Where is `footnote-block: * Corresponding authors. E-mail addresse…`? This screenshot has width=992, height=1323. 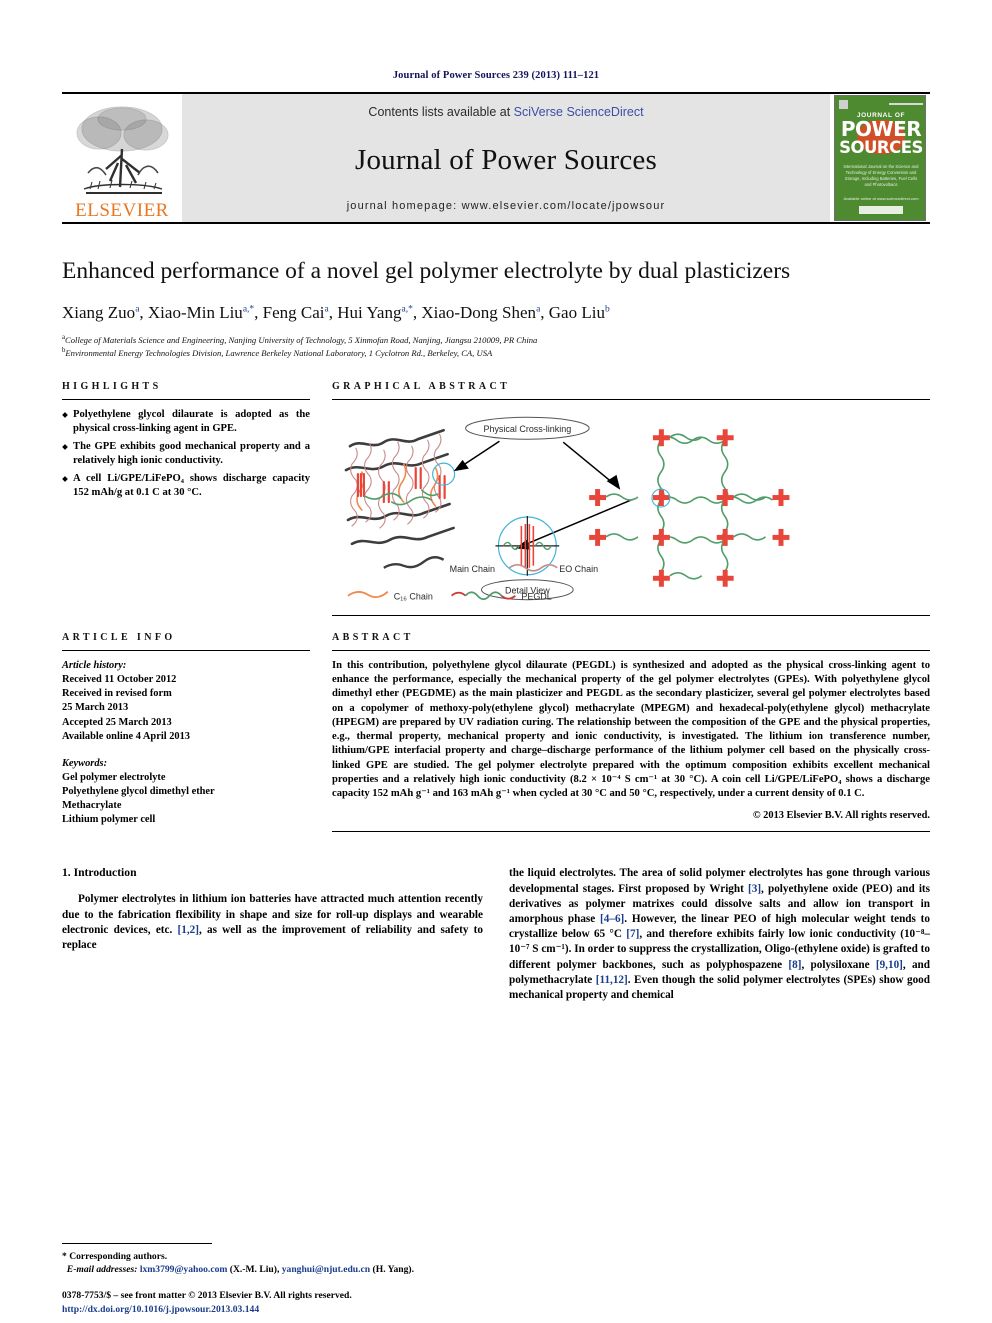 footnote-block: * Corresponding authors. E-mail addresse… is located at coordinates (266, 1259).